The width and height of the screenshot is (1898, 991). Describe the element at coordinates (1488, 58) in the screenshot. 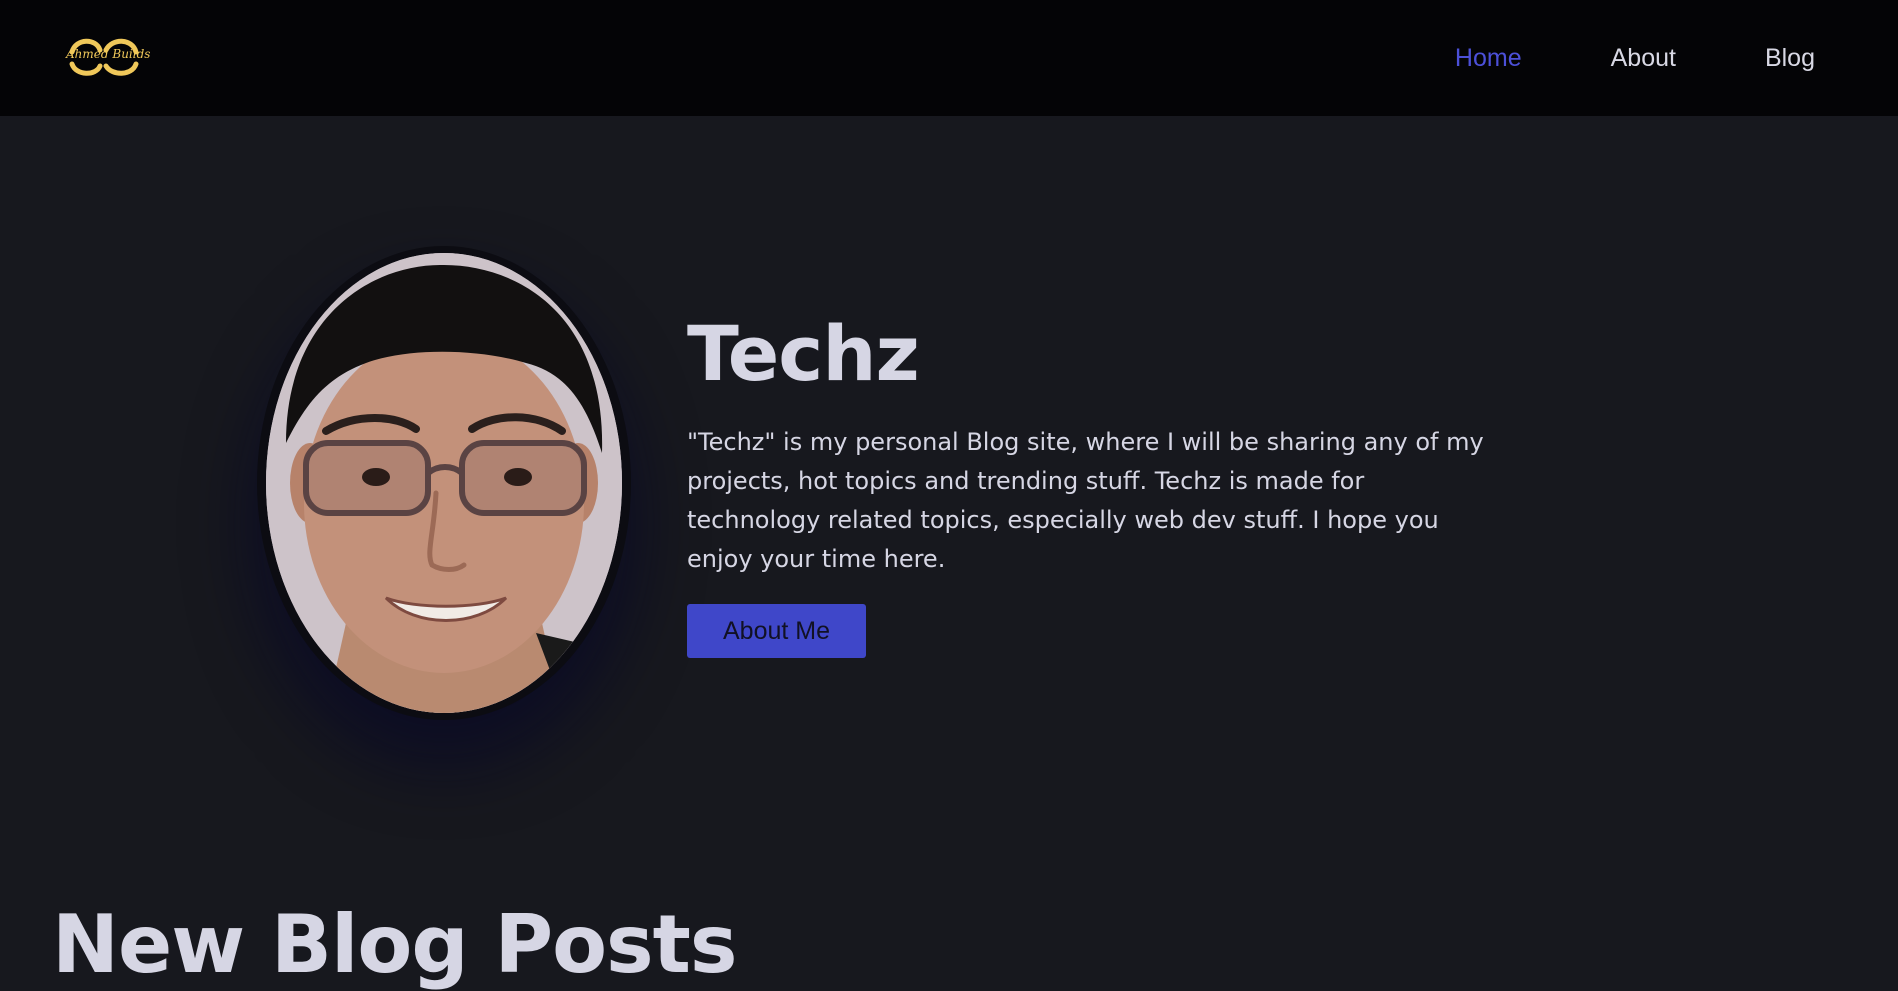

I see `nav-home-link: Home` at that location.